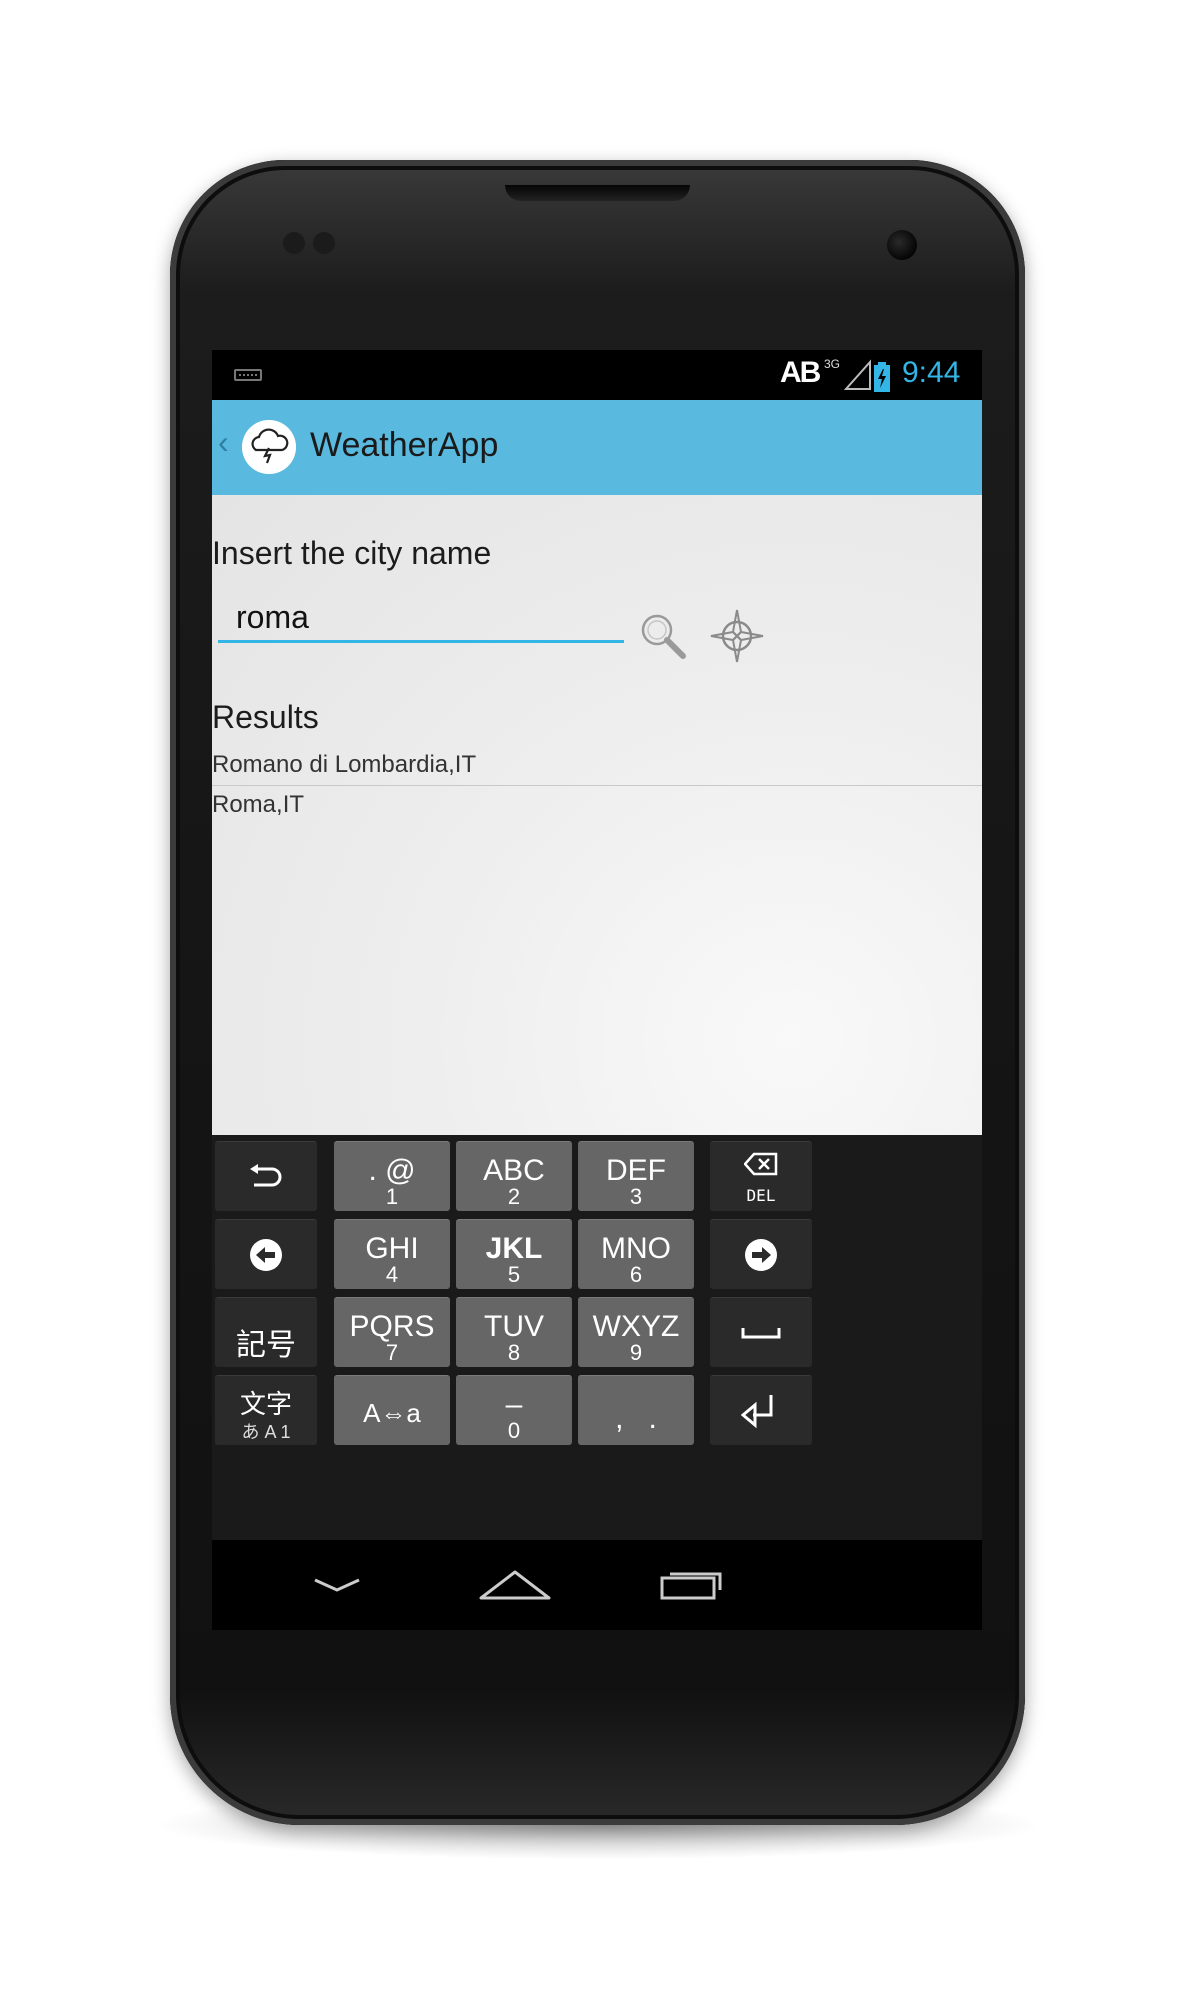 The height and width of the screenshot is (1994, 1195). Describe the element at coordinates (636, 1248) in the screenshot. I see `key-label: MNO` at that location.